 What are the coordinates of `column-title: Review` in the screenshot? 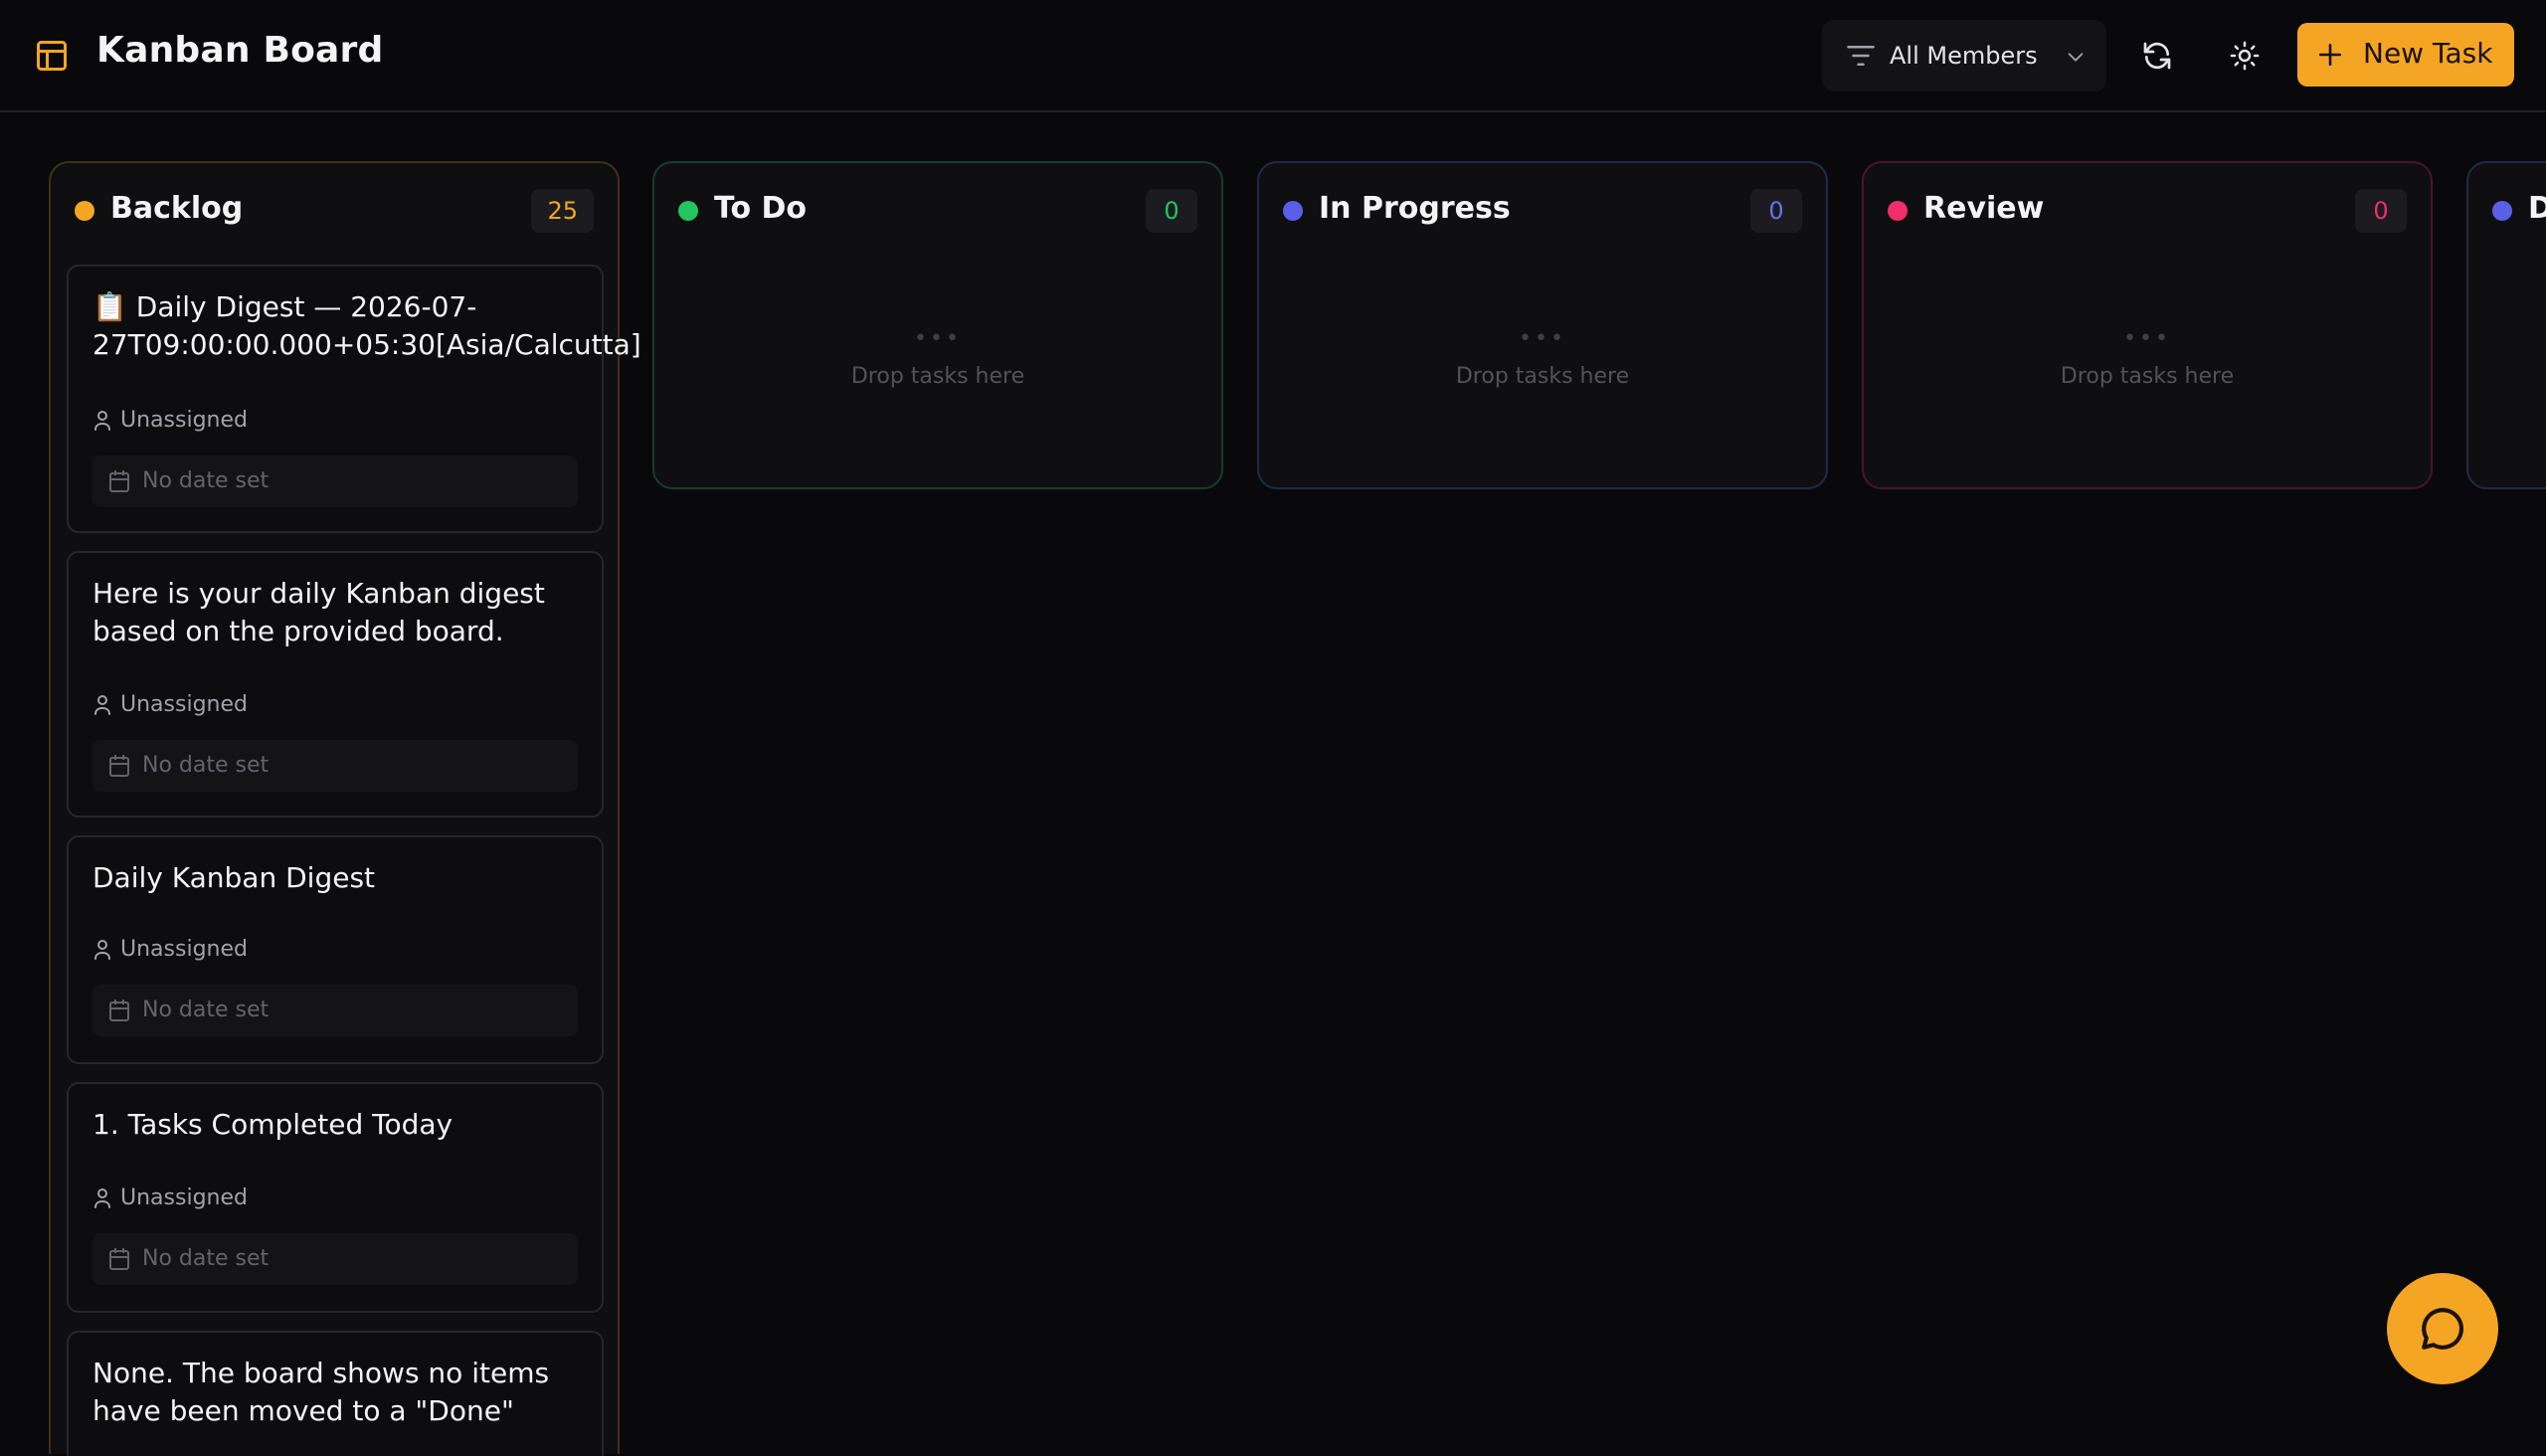 It's located at (1984, 208).